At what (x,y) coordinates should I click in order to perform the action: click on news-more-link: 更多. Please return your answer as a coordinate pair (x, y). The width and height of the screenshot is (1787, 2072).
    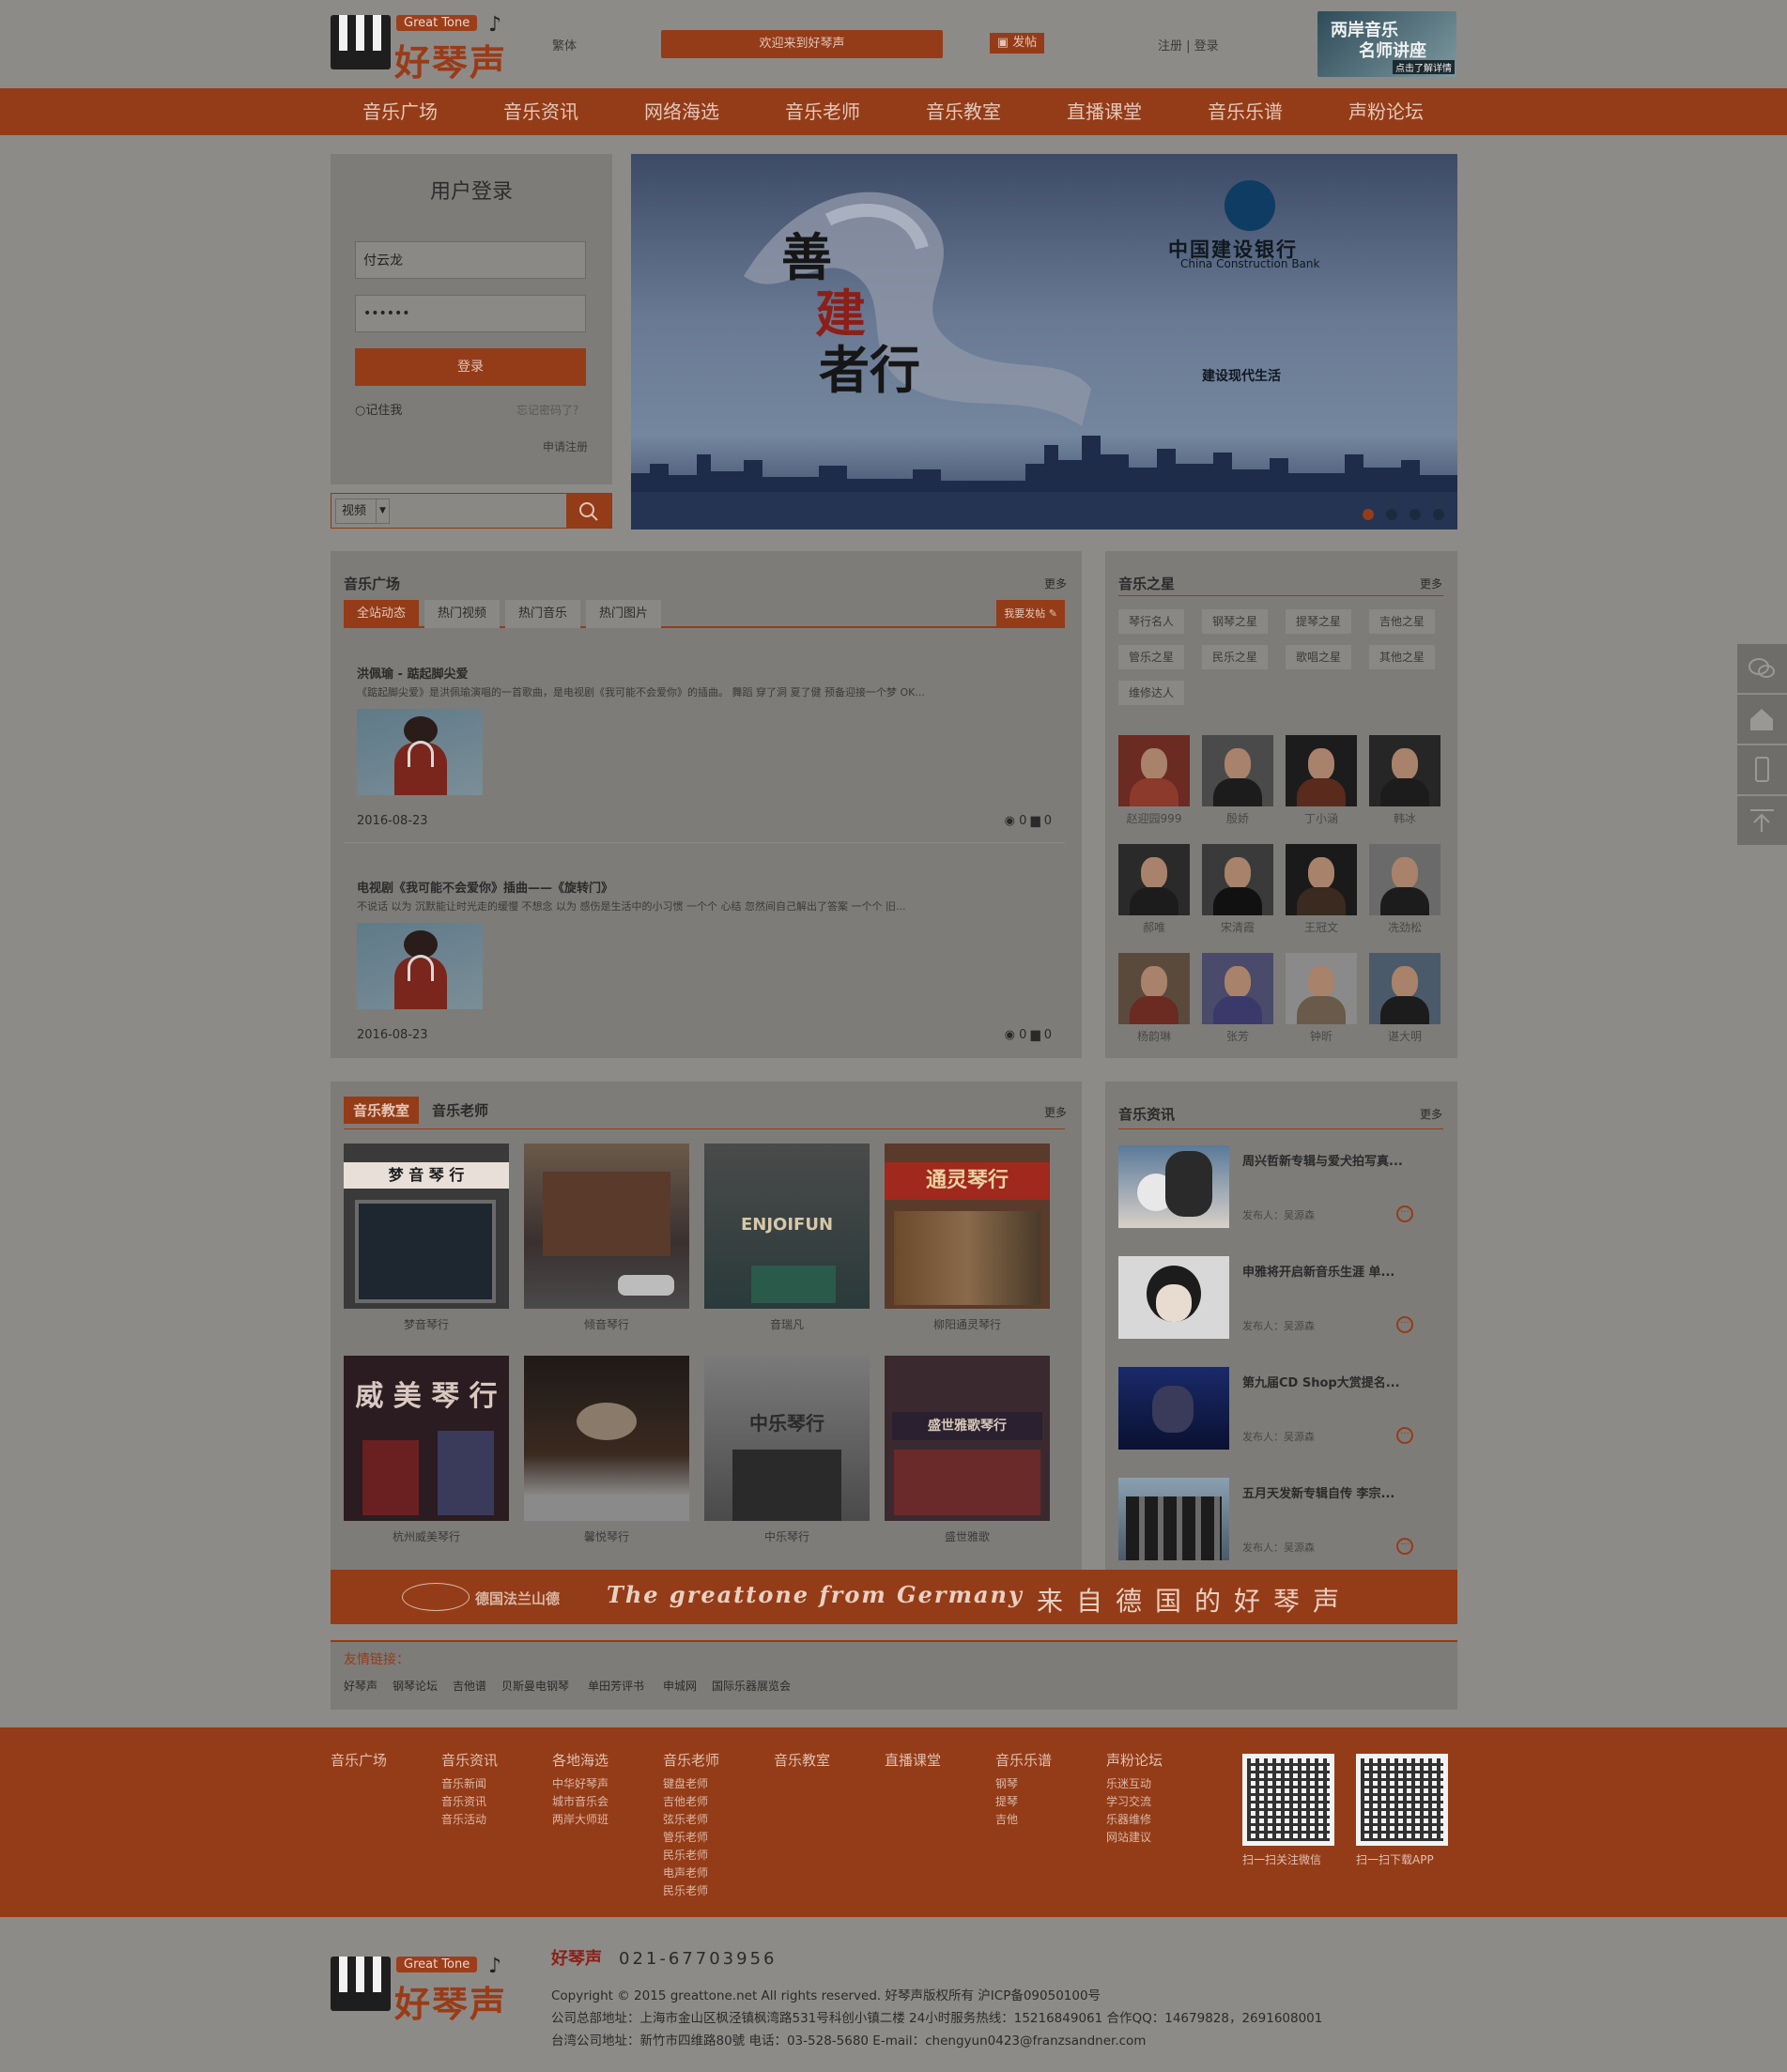
    Looking at the image, I should click on (1431, 1114).